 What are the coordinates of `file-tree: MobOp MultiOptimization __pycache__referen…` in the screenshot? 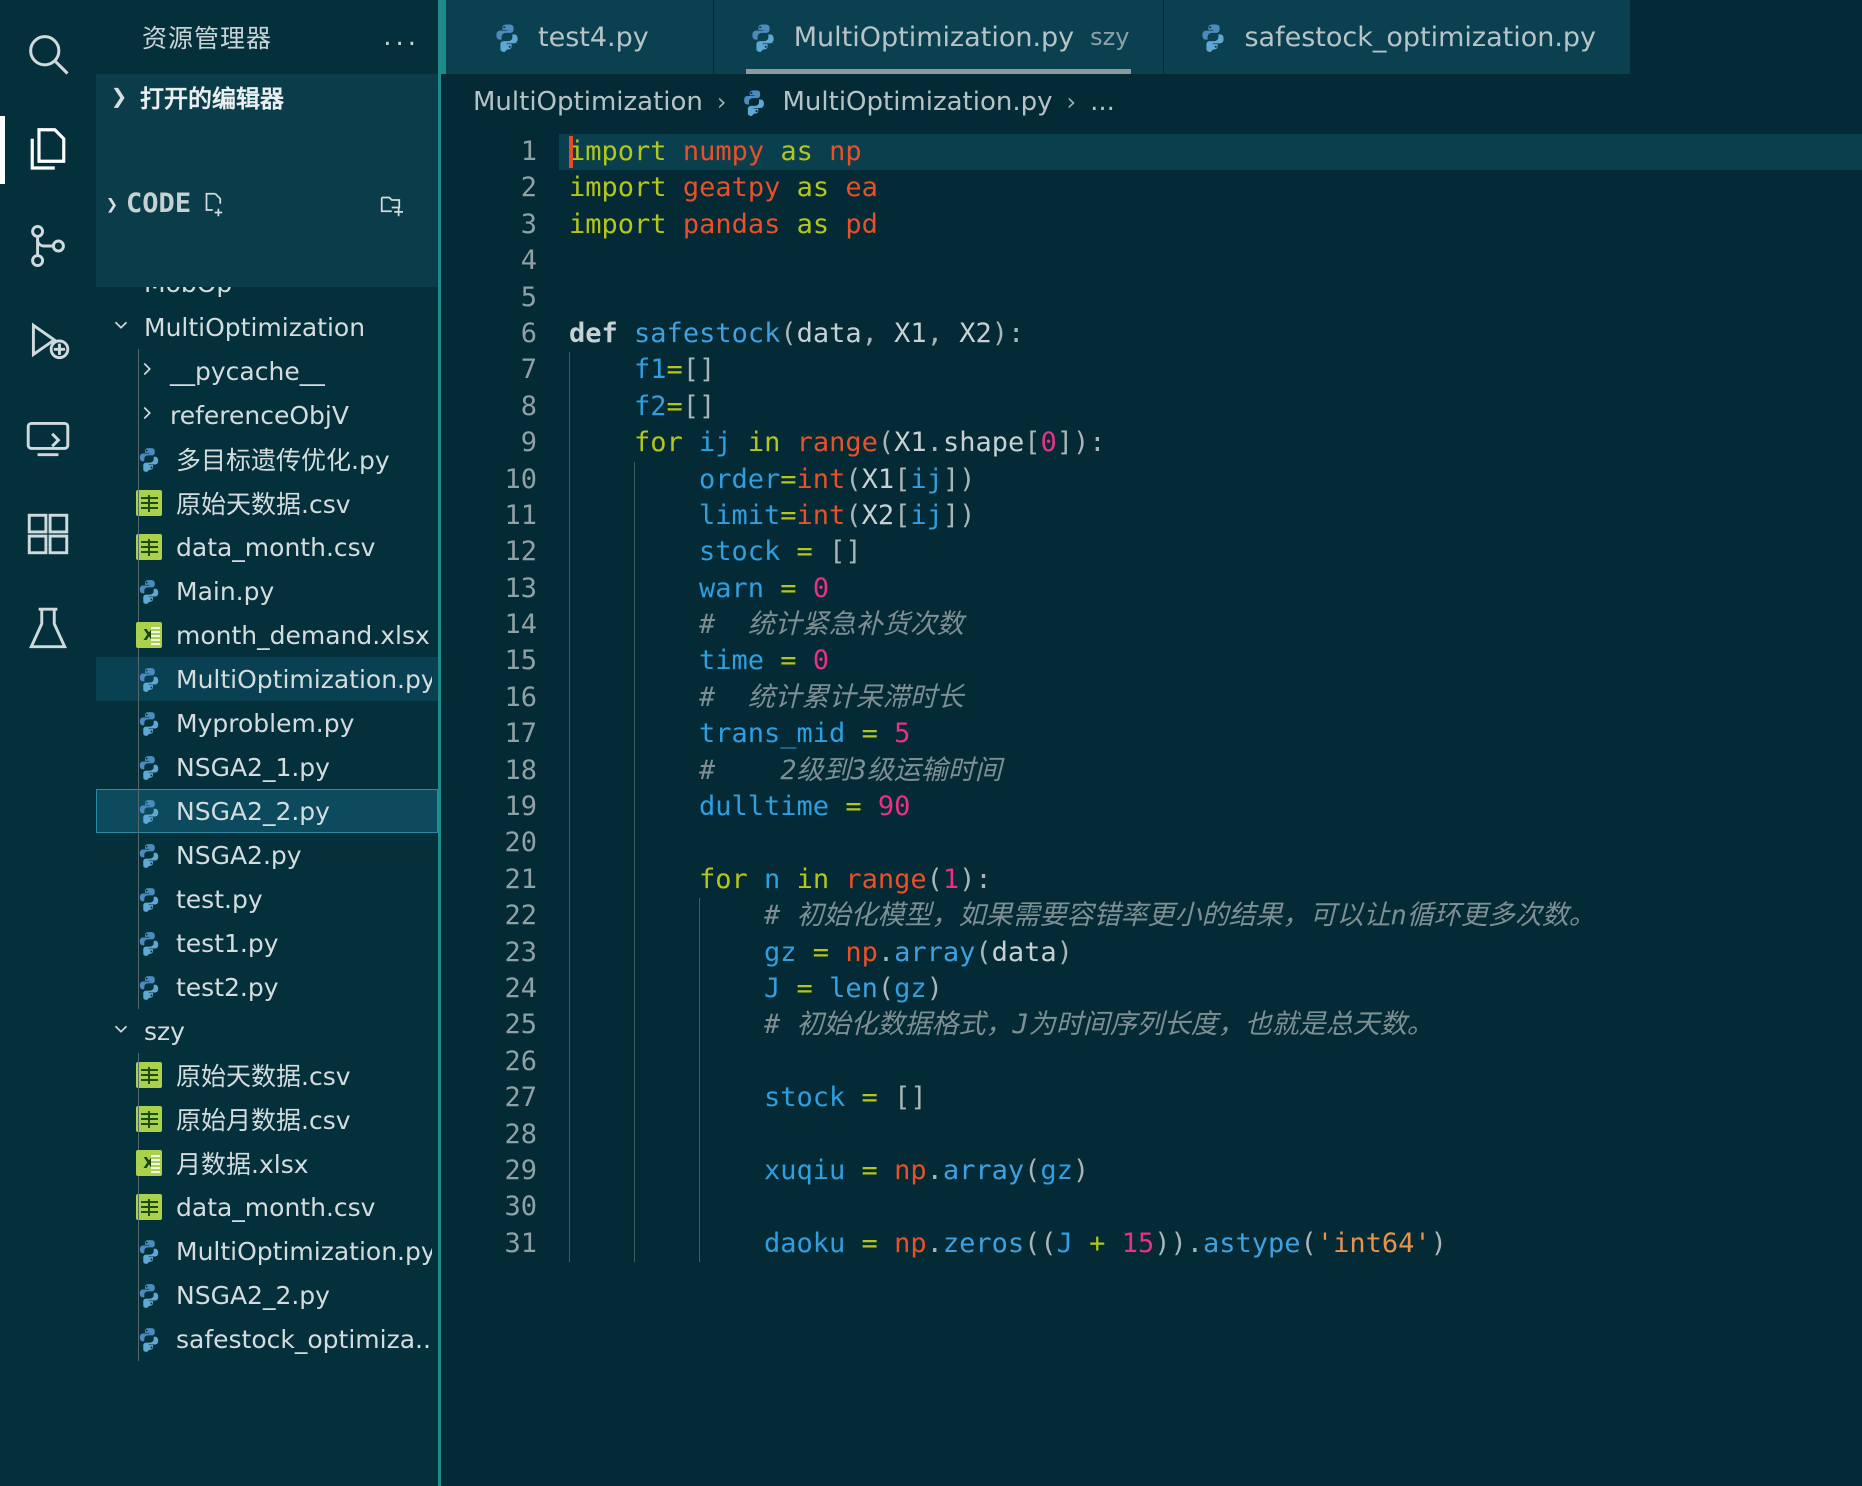 It's located at (267, 886).